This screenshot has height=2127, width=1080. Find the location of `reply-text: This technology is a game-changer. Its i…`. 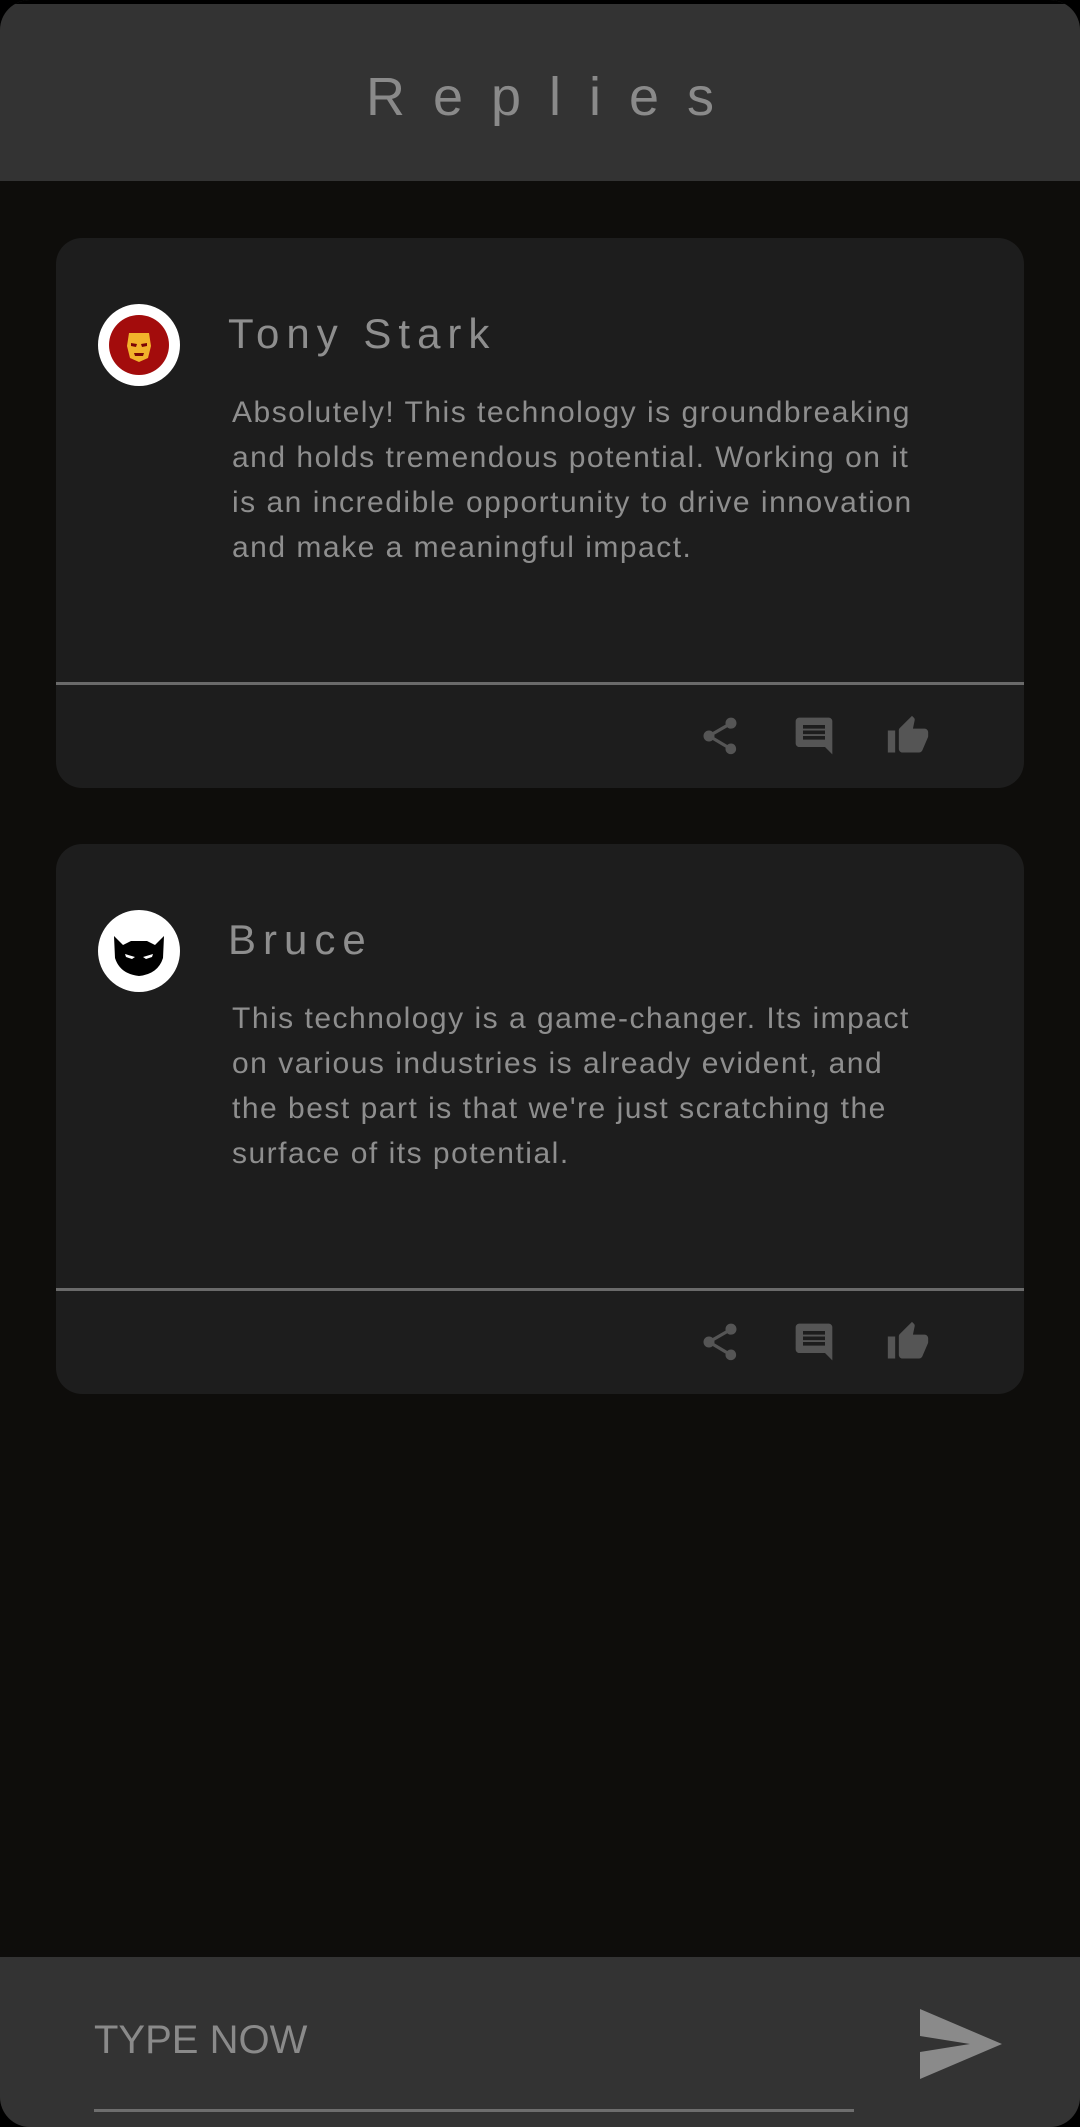

reply-text: This technology is a game-changer. Its i… is located at coordinates (571, 1086).